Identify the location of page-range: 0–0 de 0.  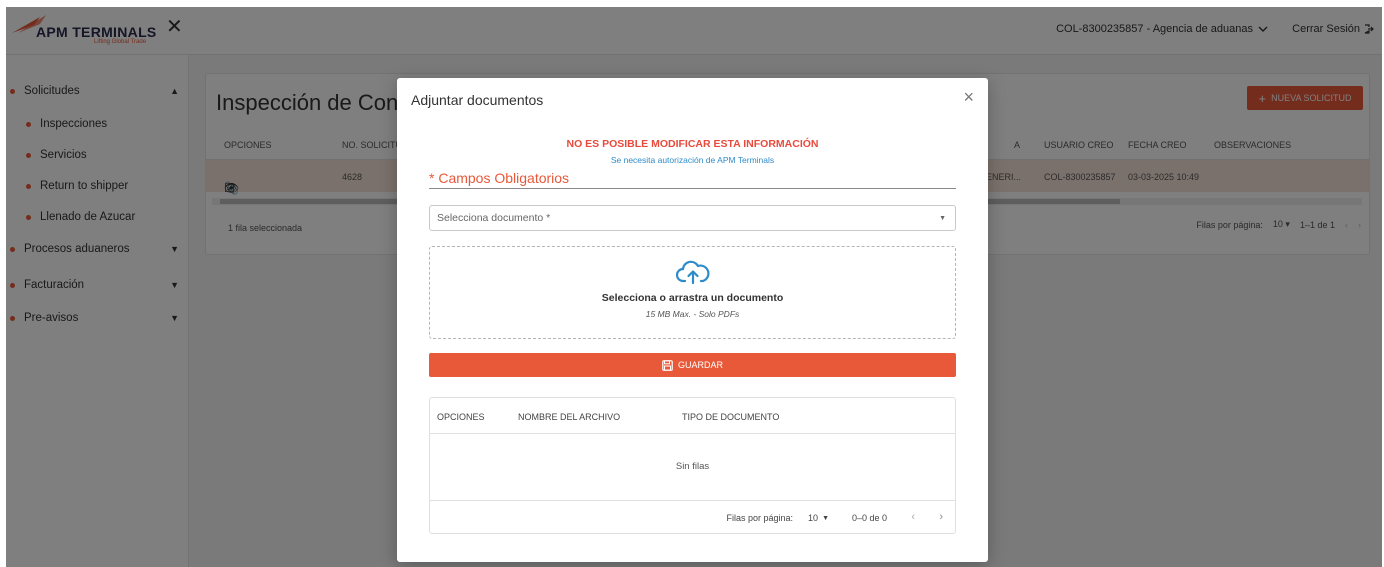
(869, 518).